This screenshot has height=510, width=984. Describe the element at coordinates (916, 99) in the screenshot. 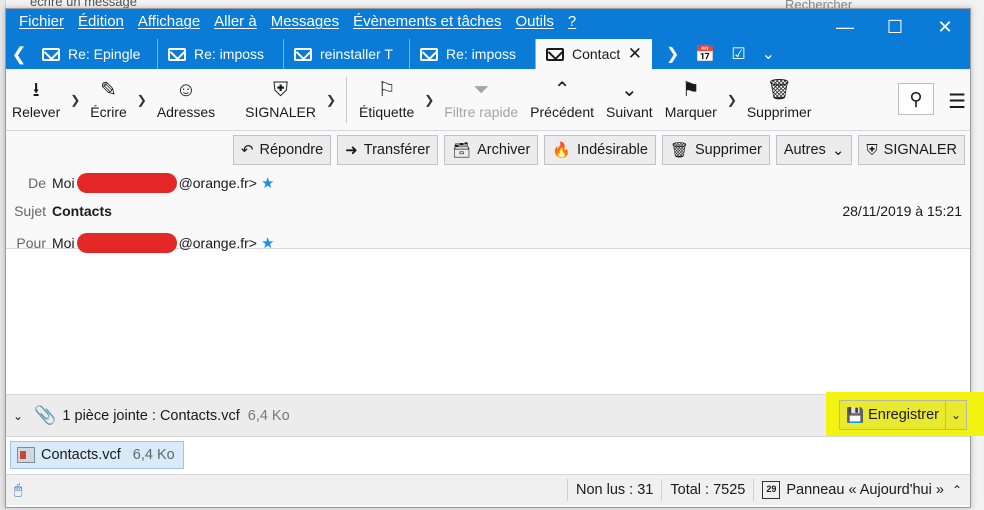

I see `search-button: ⚲` at that location.